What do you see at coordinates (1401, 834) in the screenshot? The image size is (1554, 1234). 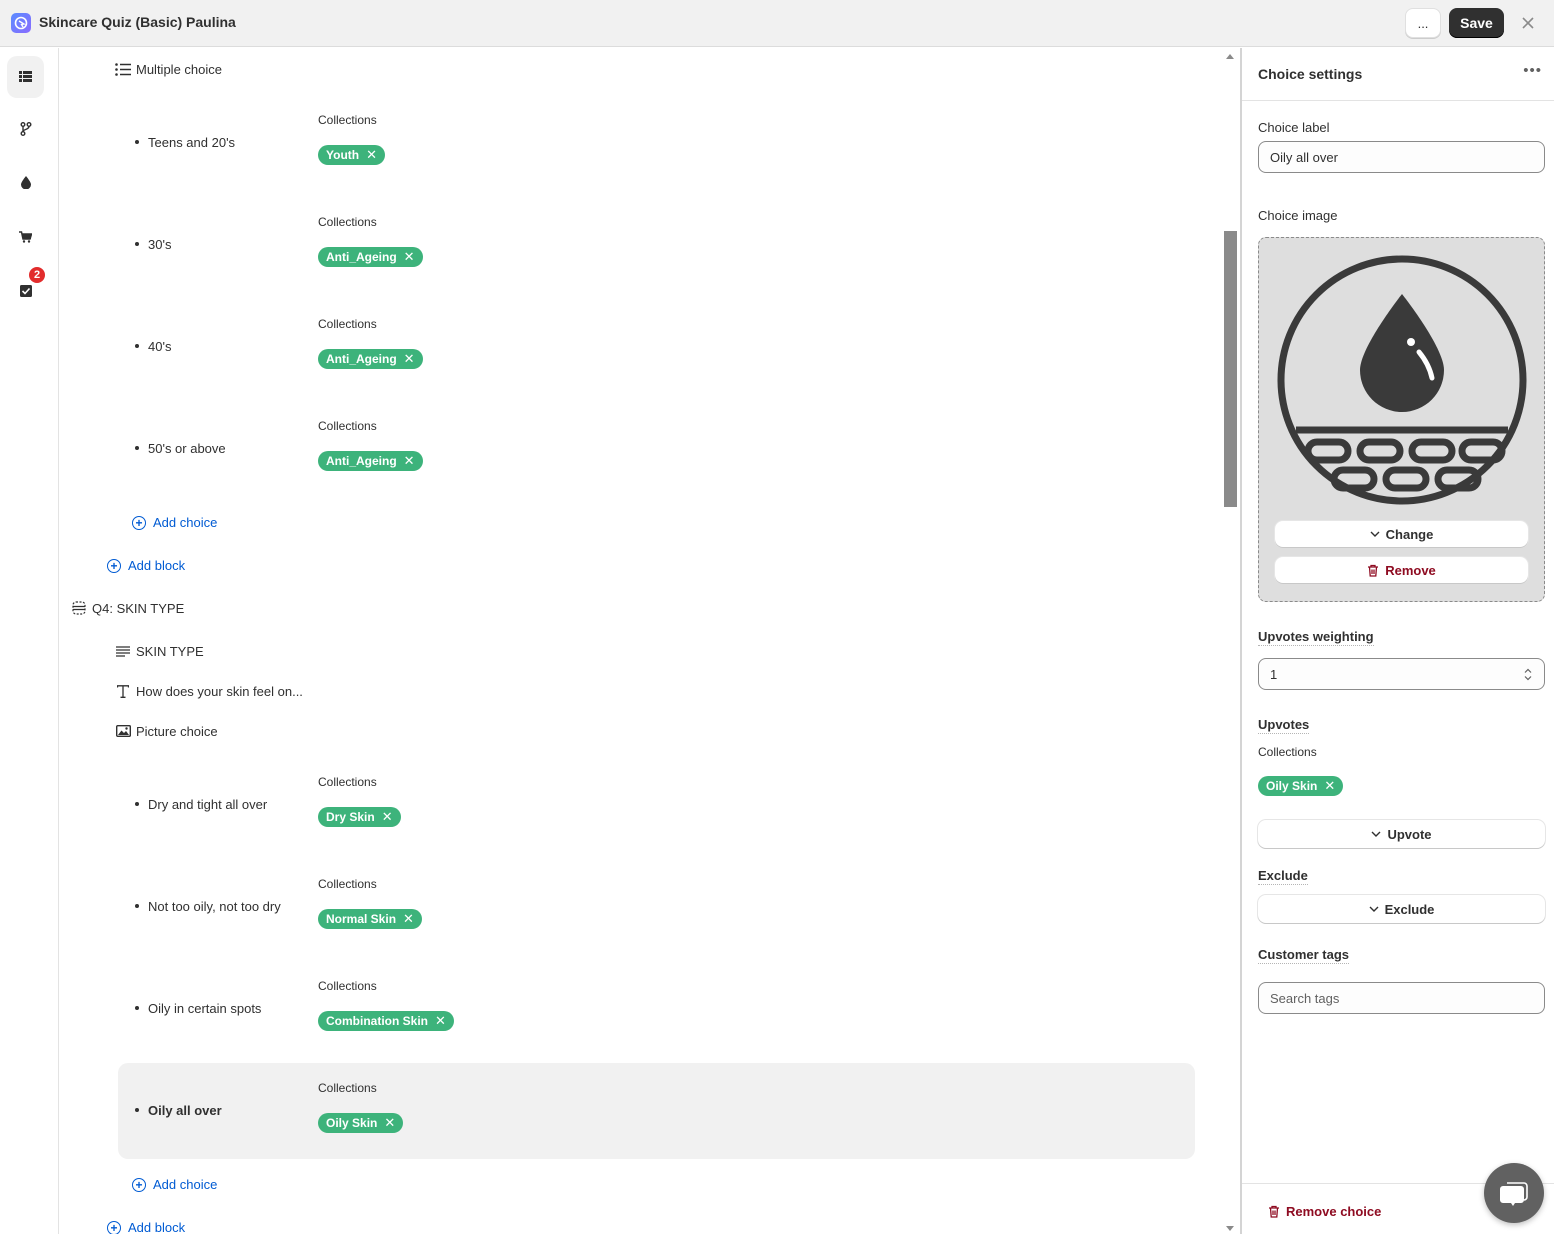 I see `upvote-dropdown-button: Upvote` at bounding box center [1401, 834].